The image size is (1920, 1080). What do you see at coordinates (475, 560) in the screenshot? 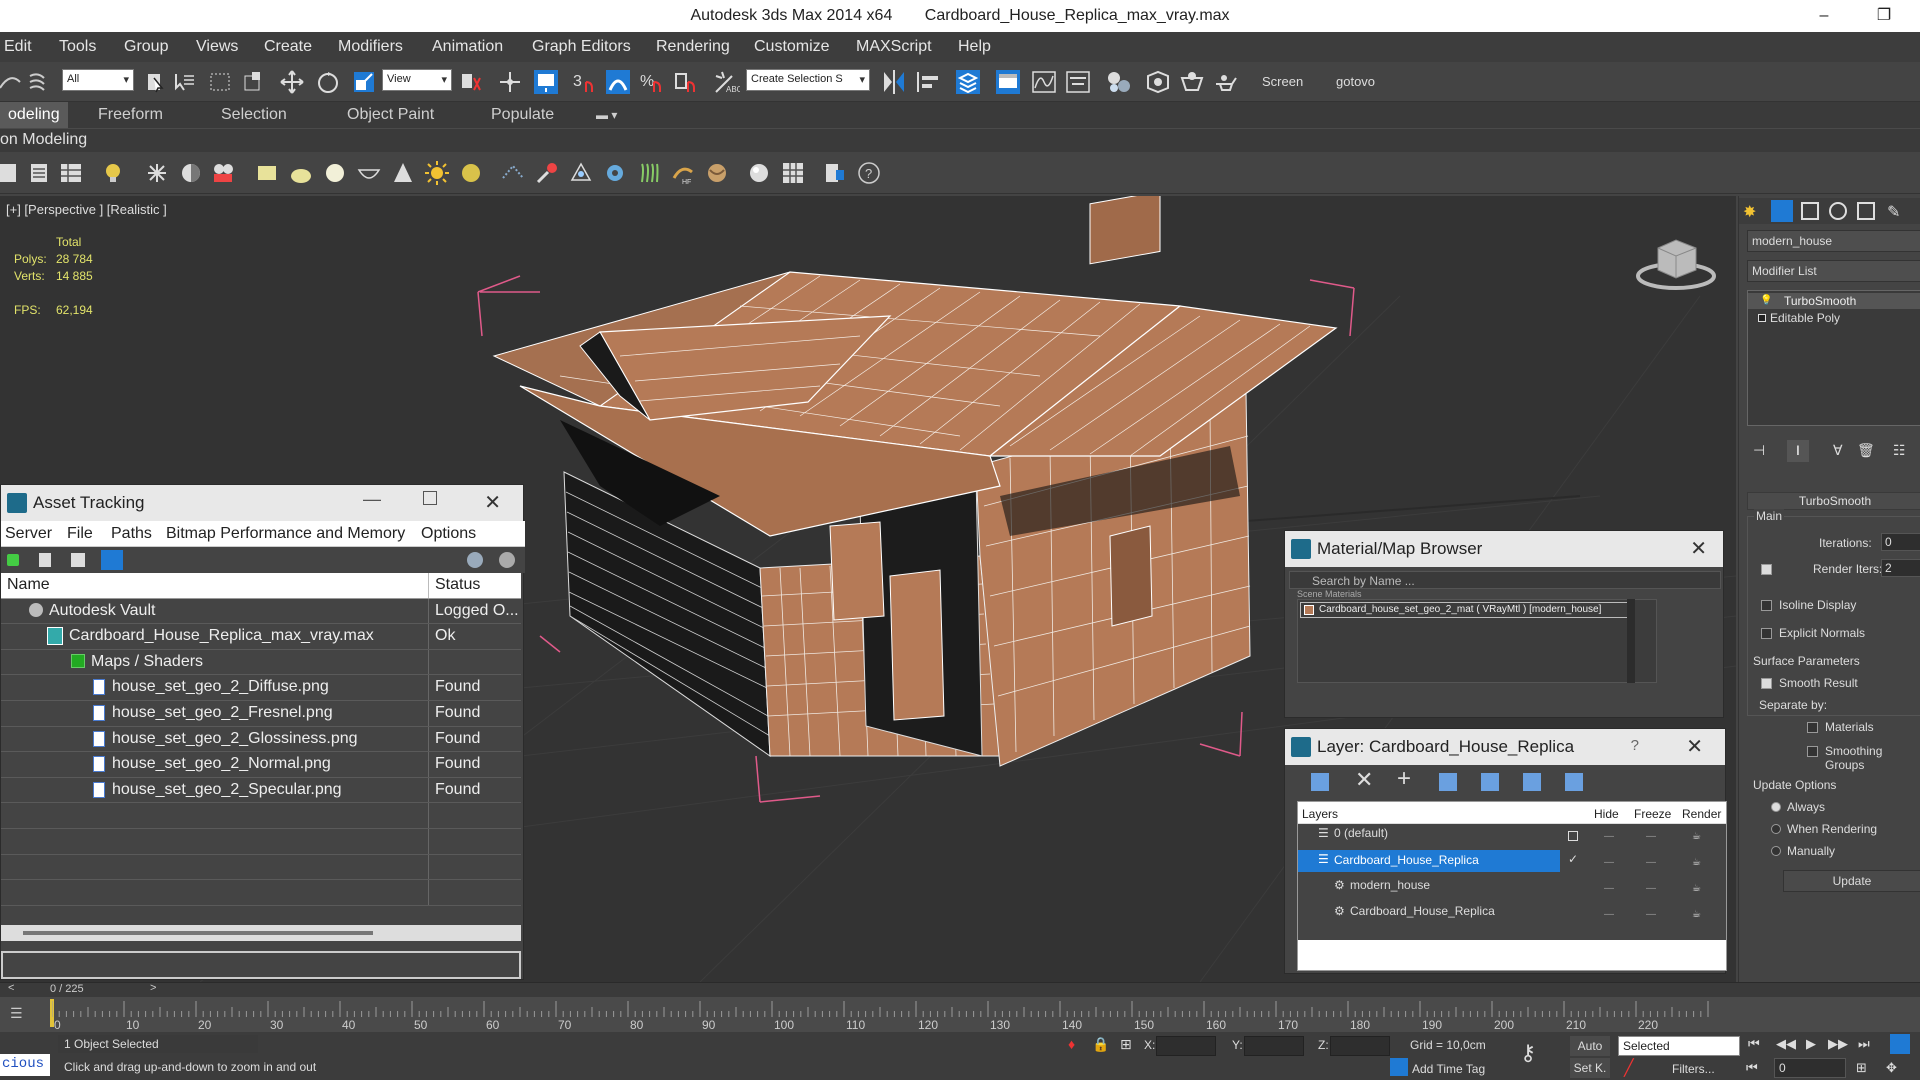
I see `vault-icon` at bounding box center [475, 560].